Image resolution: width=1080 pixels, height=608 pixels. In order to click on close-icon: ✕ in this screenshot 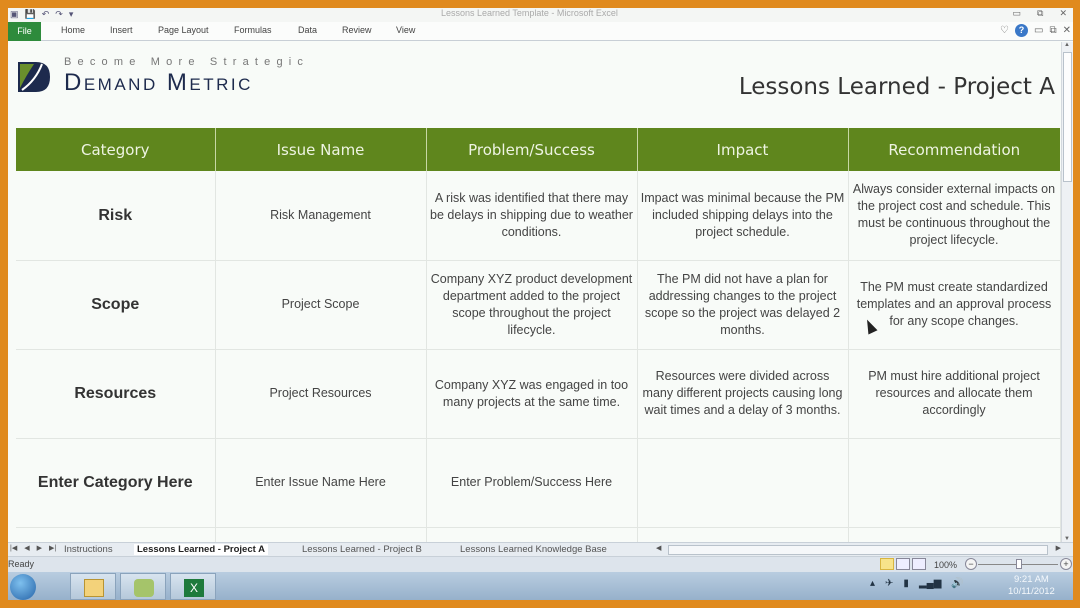, I will do `click(1063, 13)`.